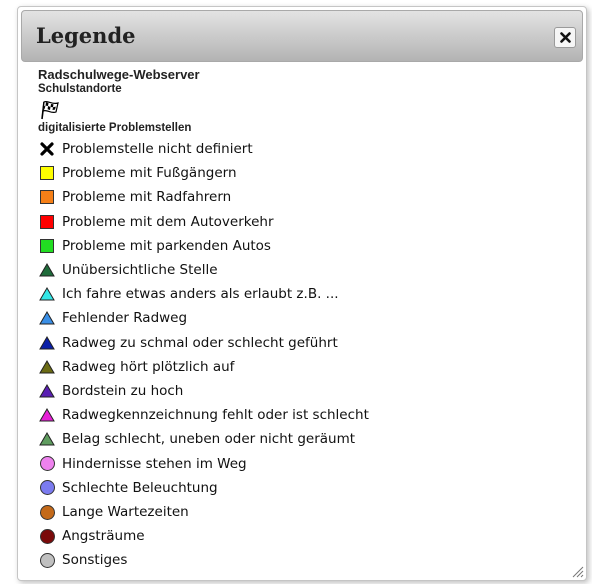 The image size is (592, 584). Describe the element at coordinates (103, 536) in the screenshot. I see `legend-item-label: Angsträume` at that location.